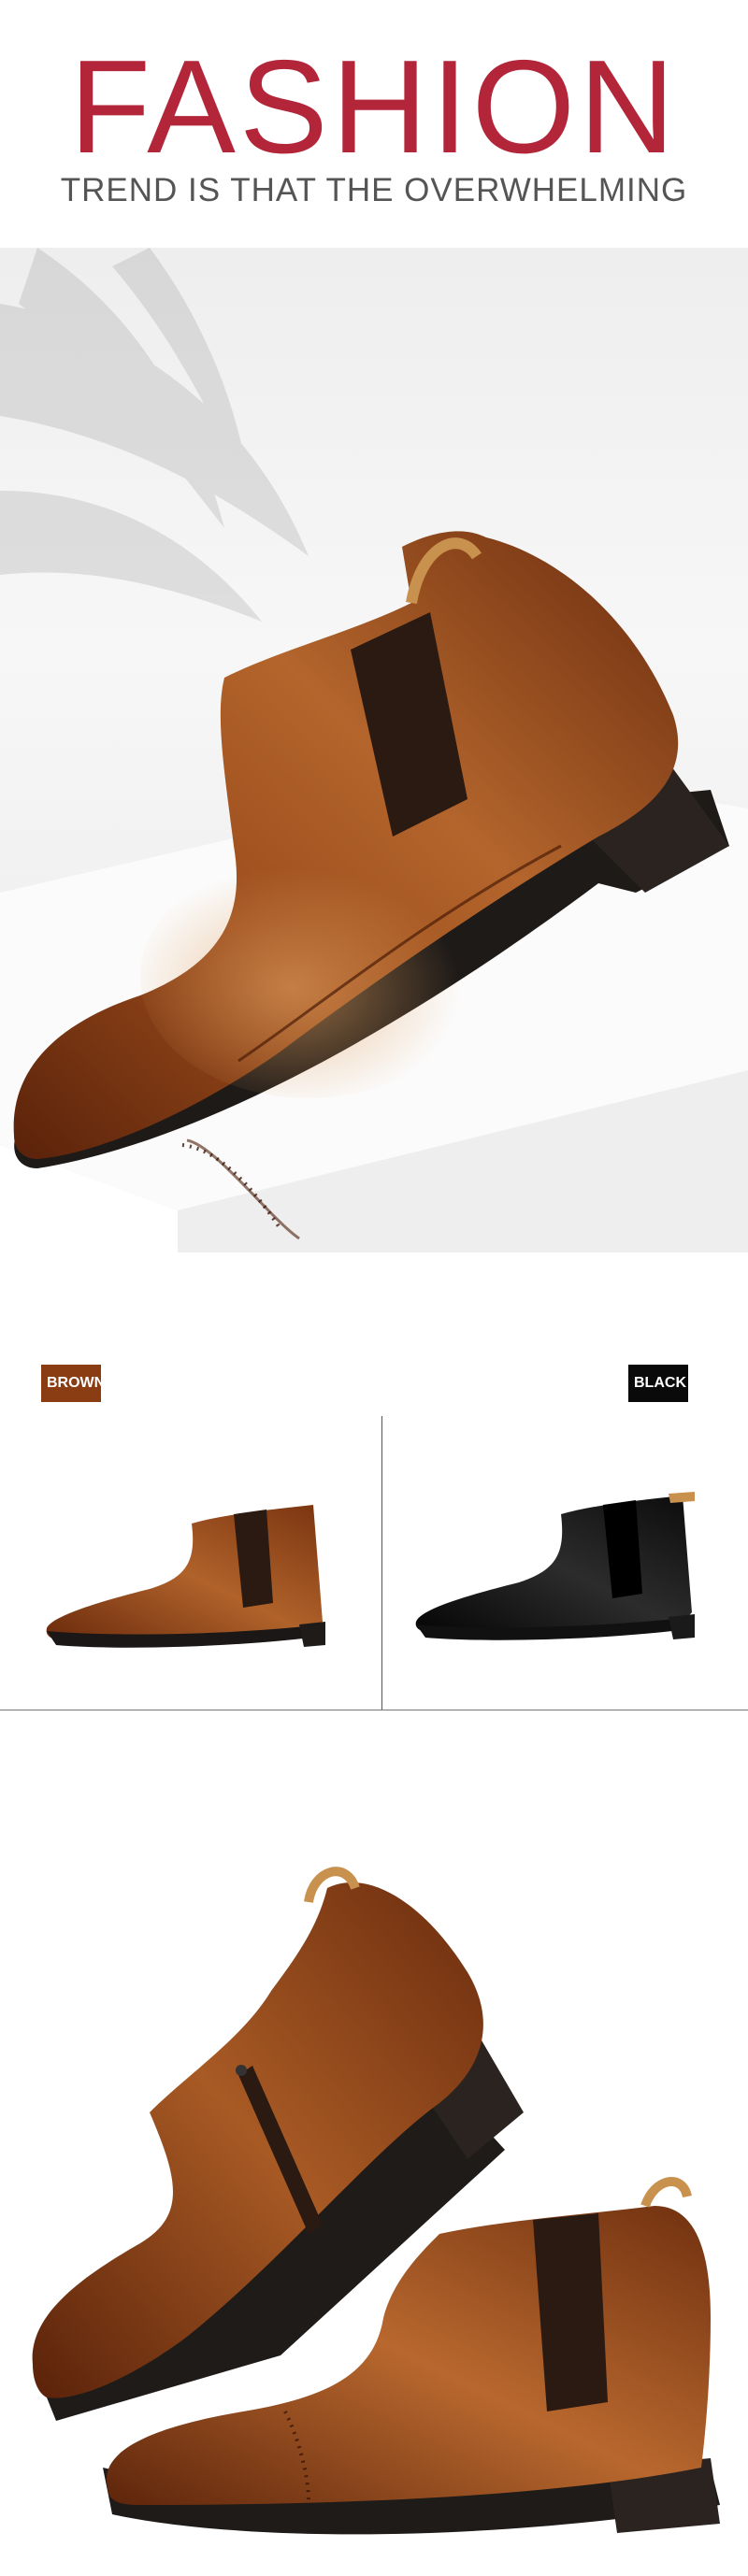 This screenshot has width=748, height=2576. I want to click on divider-vertical, so click(382, 1563).